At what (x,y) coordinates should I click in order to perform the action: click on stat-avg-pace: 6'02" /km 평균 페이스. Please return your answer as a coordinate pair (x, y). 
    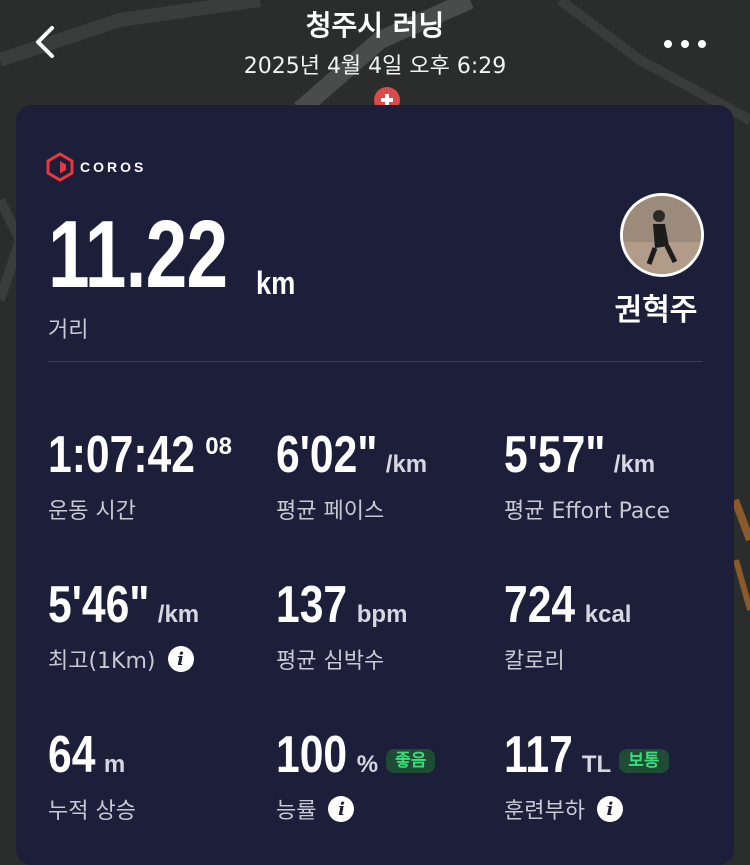
    Looking at the image, I should click on (351, 476).